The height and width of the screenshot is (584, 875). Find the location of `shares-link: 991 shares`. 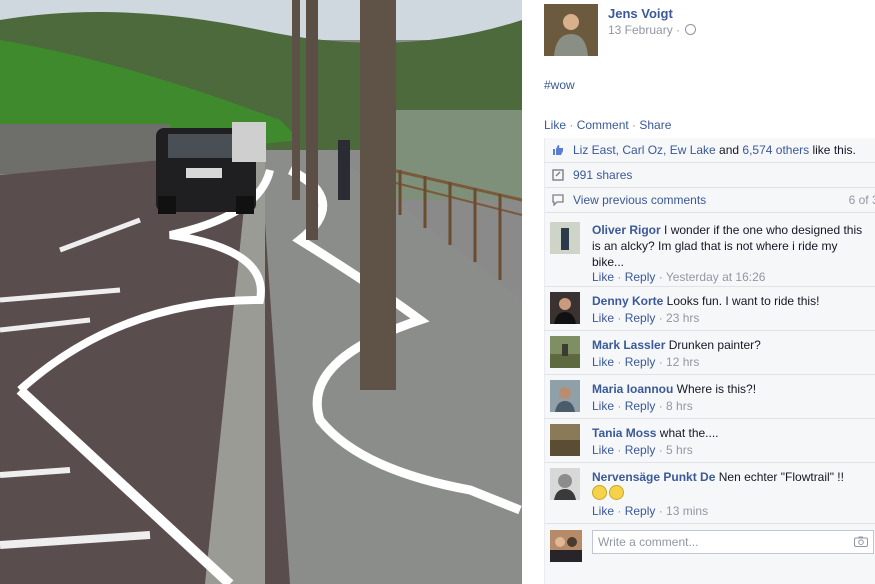

shares-link: 991 shares is located at coordinates (602, 175).